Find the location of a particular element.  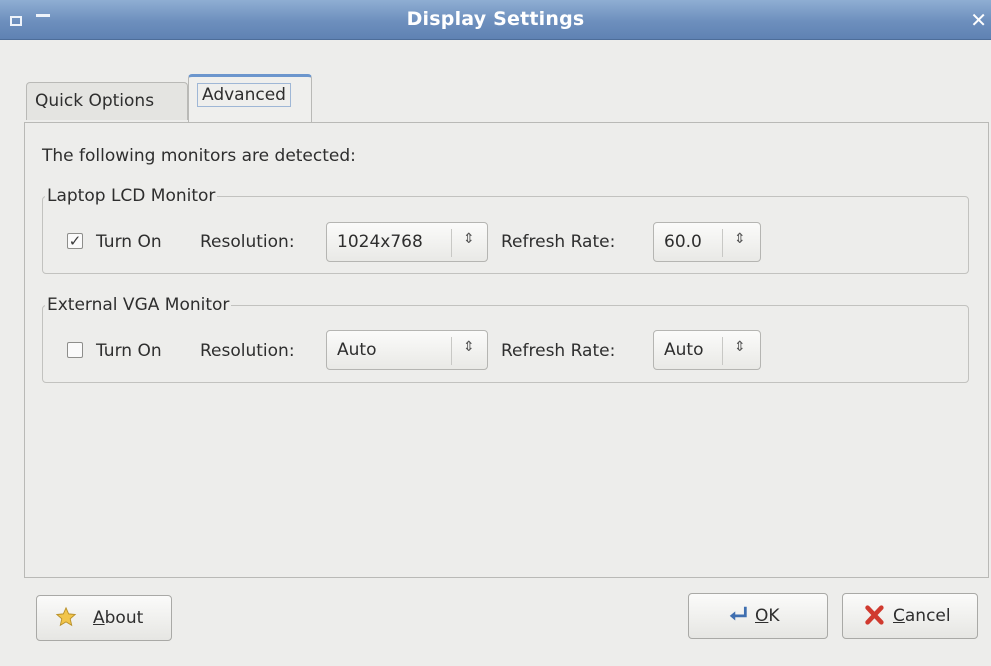

resolution-value: 1024x768 is located at coordinates (380, 242).